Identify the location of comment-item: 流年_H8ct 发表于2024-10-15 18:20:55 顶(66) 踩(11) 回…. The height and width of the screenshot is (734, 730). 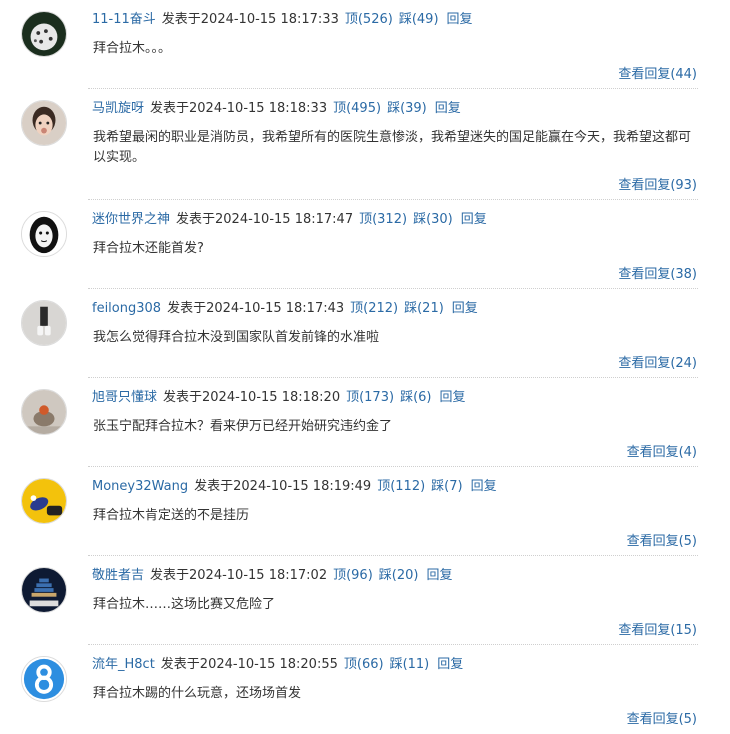
(365, 689).